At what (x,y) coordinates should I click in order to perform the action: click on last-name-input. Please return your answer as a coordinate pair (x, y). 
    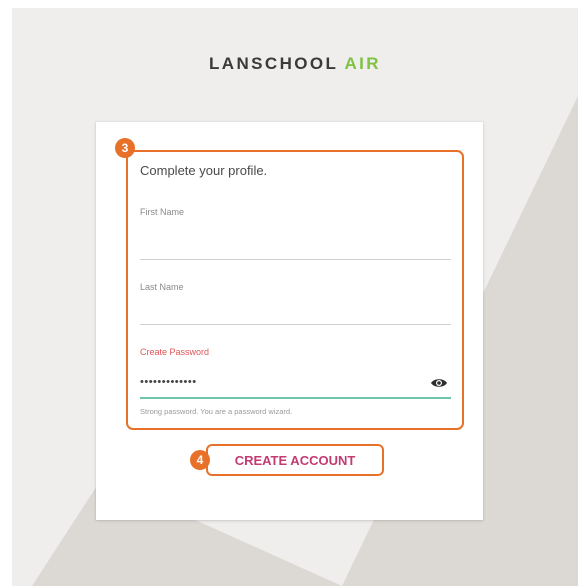
    Looking at the image, I should click on (295, 311).